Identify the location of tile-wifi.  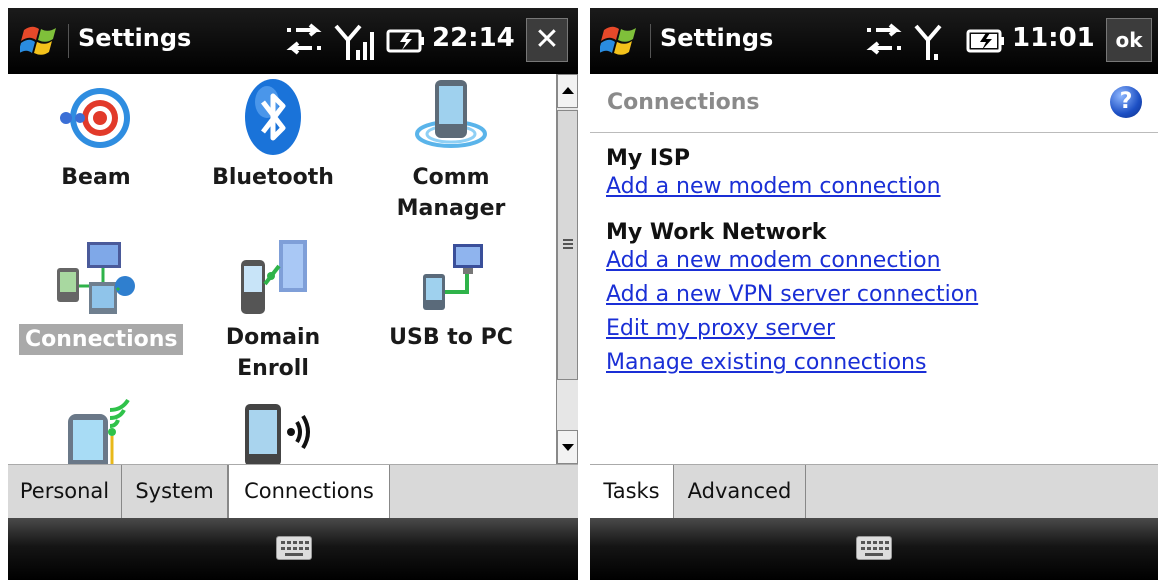
(96, 429).